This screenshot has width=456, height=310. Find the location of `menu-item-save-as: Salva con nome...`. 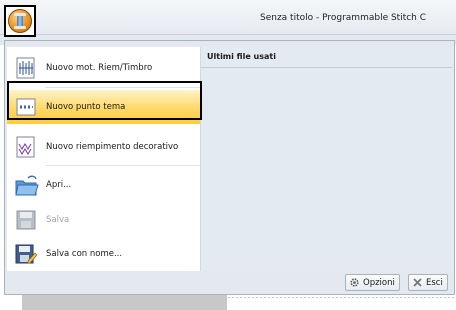

menu-item-save-as: Salva con nome... is located at coordinates (103, 254).